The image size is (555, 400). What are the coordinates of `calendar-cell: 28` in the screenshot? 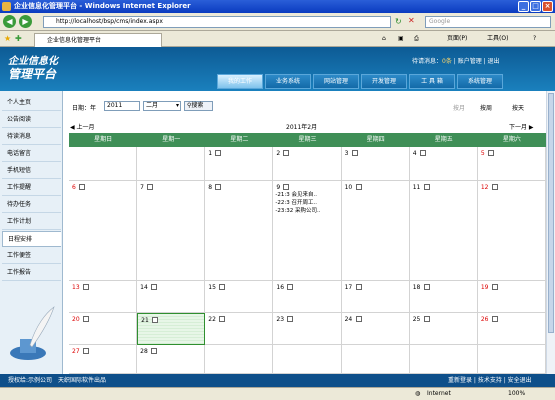 It's located at (171, 359).